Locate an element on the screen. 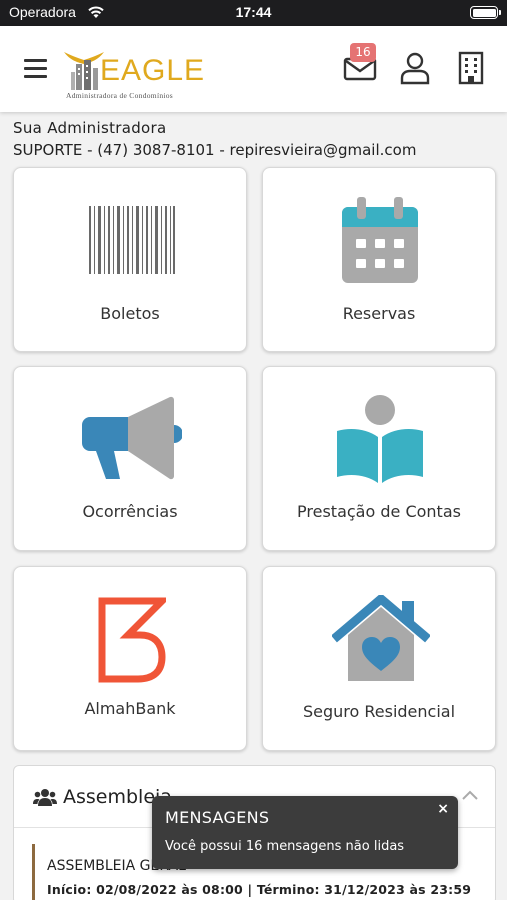 The width and height of the screenshot is (507, 900). close-icon: × is located at coordinates (443, 809).